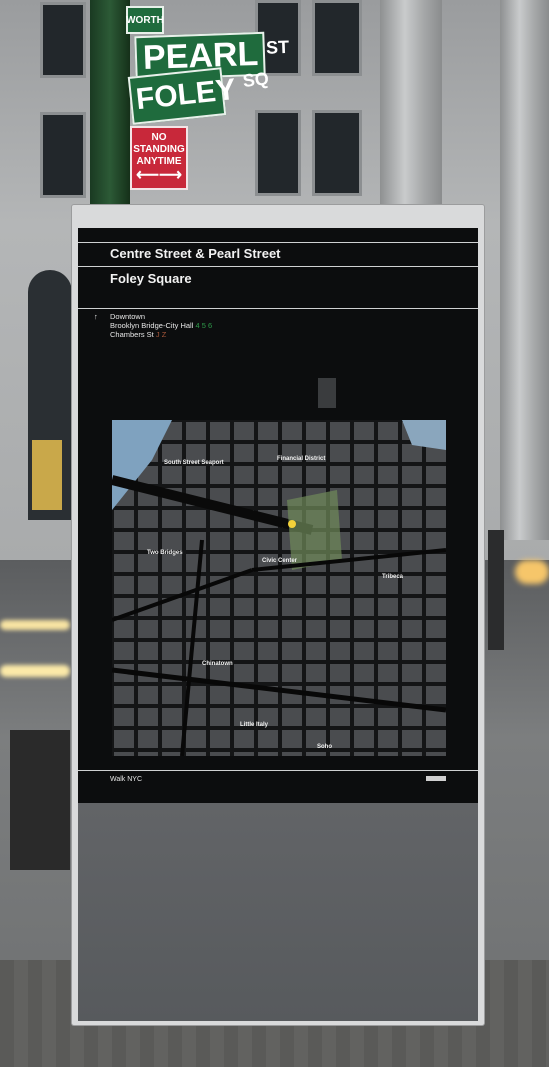  Describe the element at coordinates (159, 143) in the screenshot. I see `sign-line: NO STANDING` at that location.